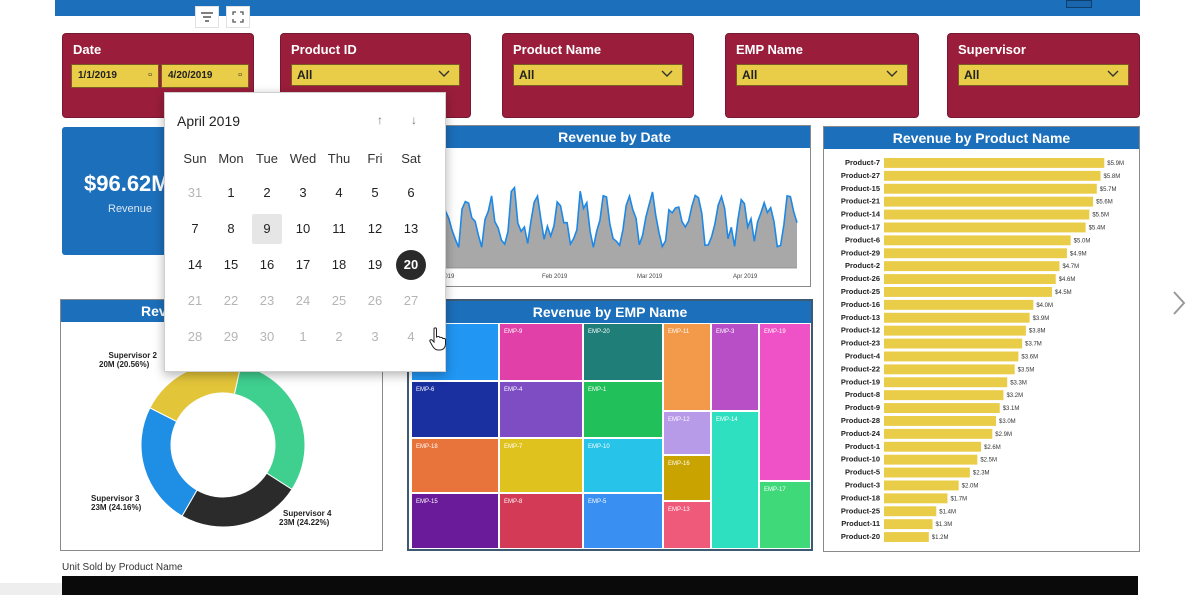  I want to click on calendar-day: 29, so click(231, 337).